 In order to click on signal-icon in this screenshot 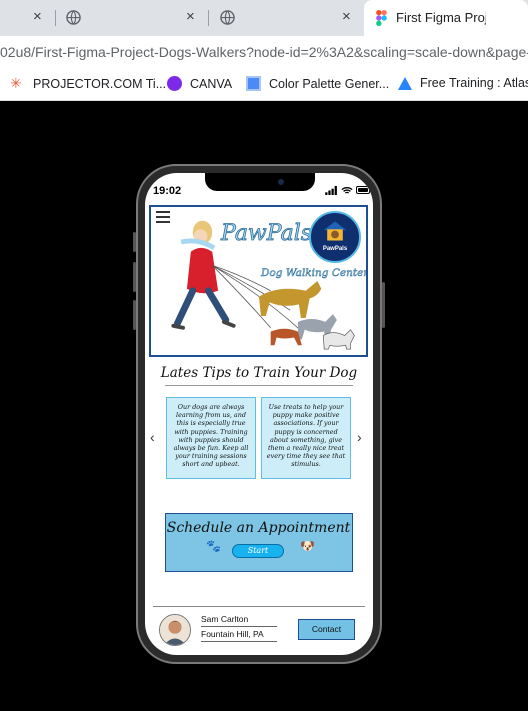, I will do `click(331, 190)`.